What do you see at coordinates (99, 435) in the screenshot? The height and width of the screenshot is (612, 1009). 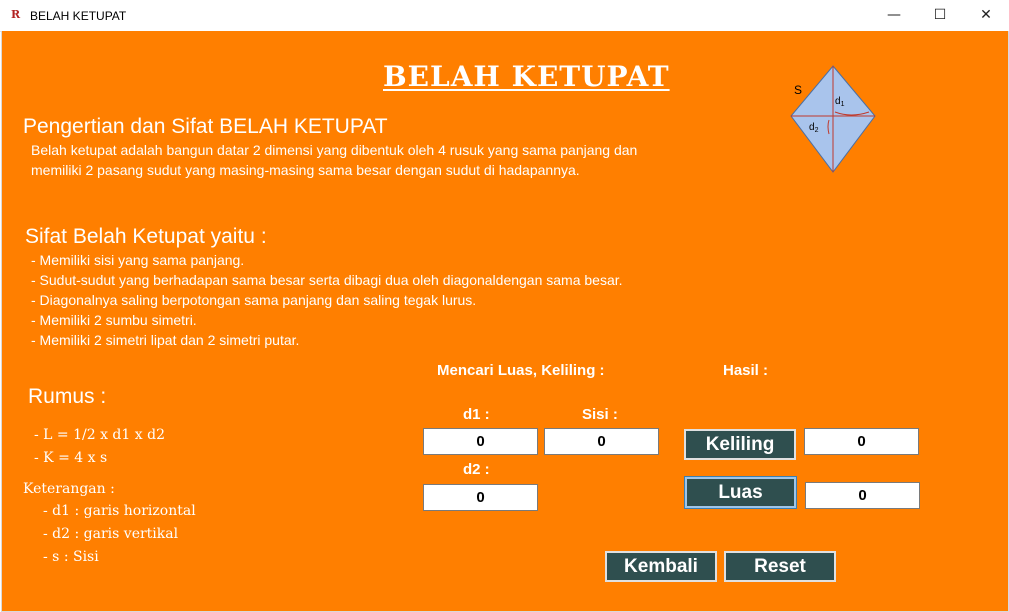 I see `formula-luas: - L = 1/2 x d1 x d2` at bounding box center [99, 435].